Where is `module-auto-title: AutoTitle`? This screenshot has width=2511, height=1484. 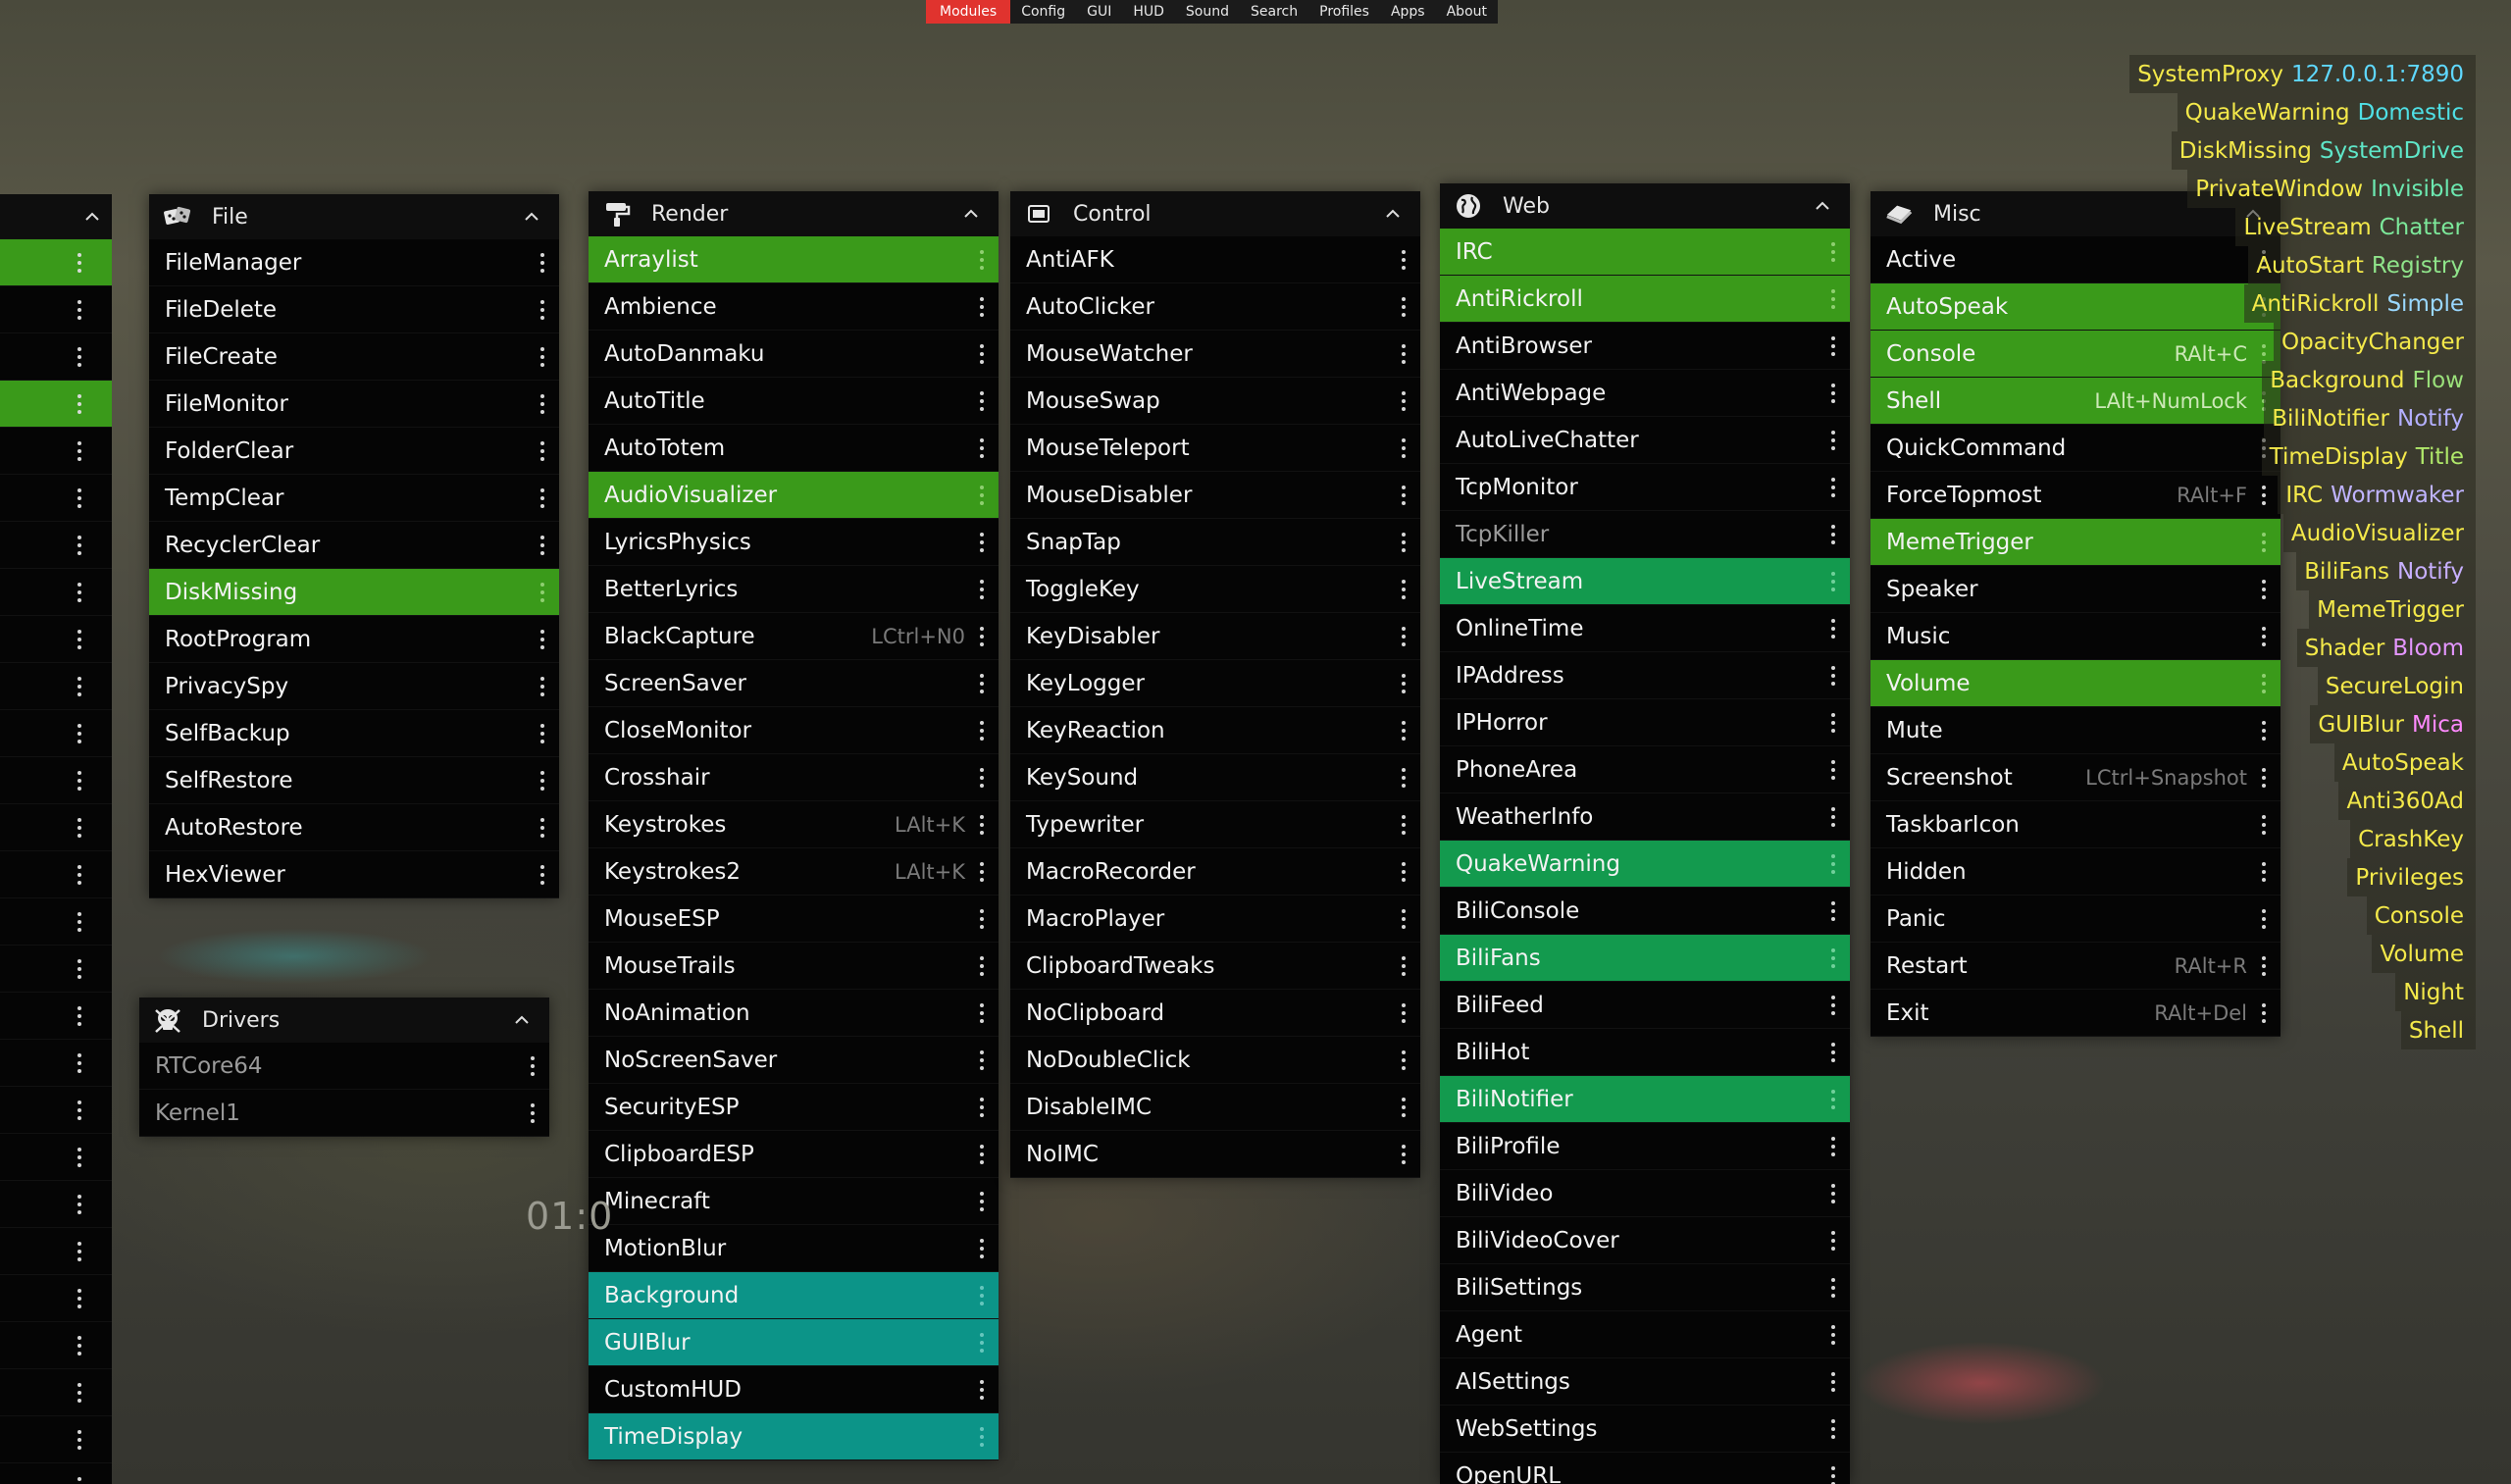
module-auto-title: AutoTitle is located at coordinates (794, 401).